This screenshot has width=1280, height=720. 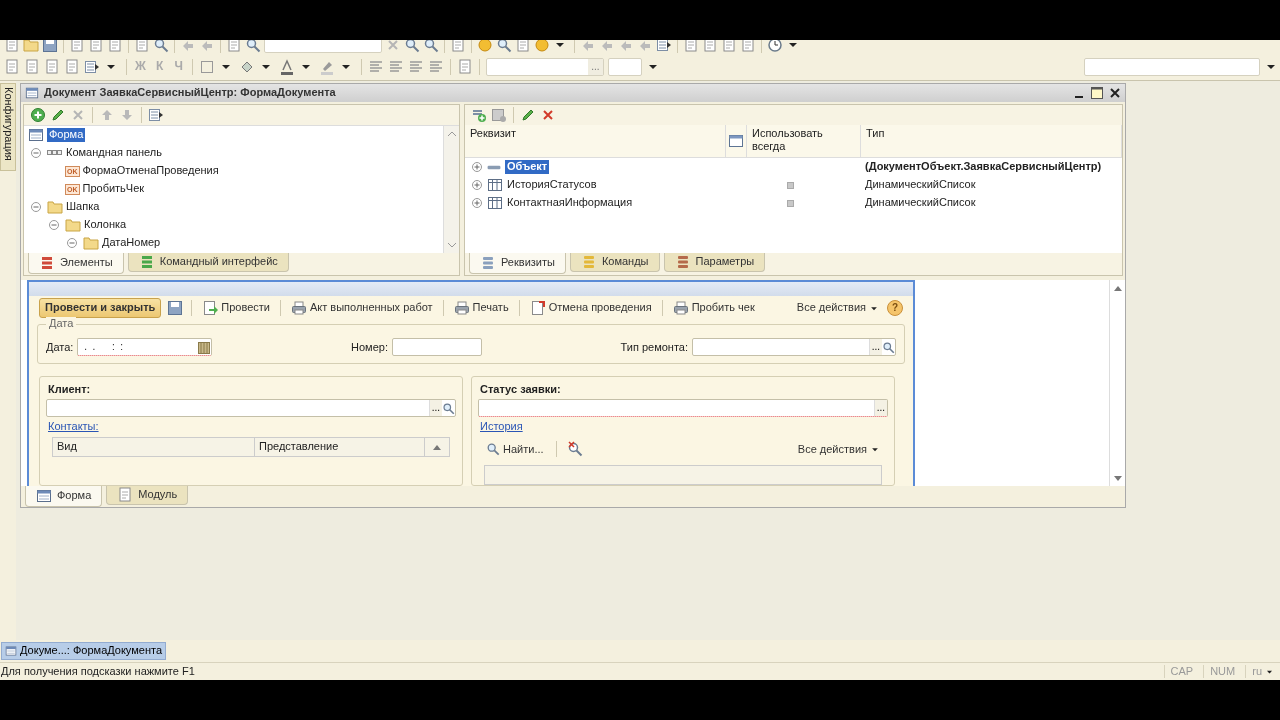 I want to click on command-button: Пробить чек, so click(x=713, y=307).